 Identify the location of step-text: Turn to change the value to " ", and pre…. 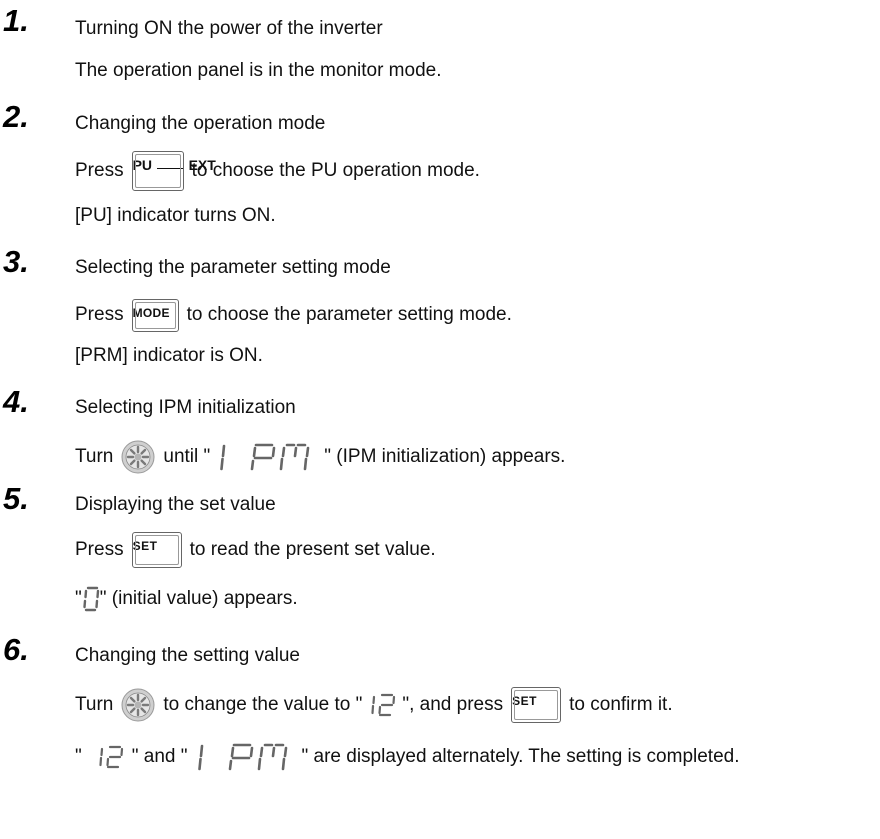
(374, 705).